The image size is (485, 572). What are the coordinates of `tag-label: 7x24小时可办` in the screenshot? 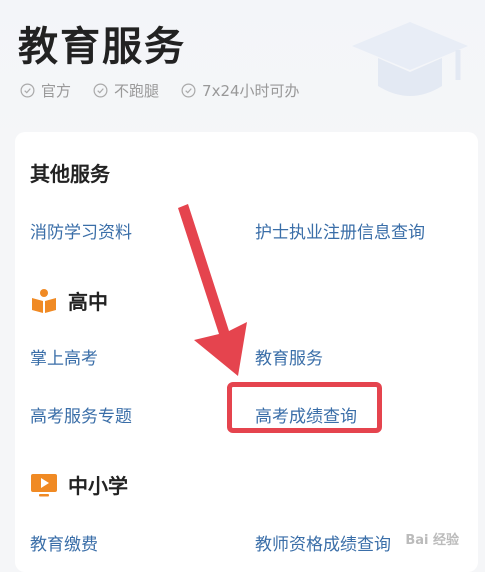 It's located at (251, 91).